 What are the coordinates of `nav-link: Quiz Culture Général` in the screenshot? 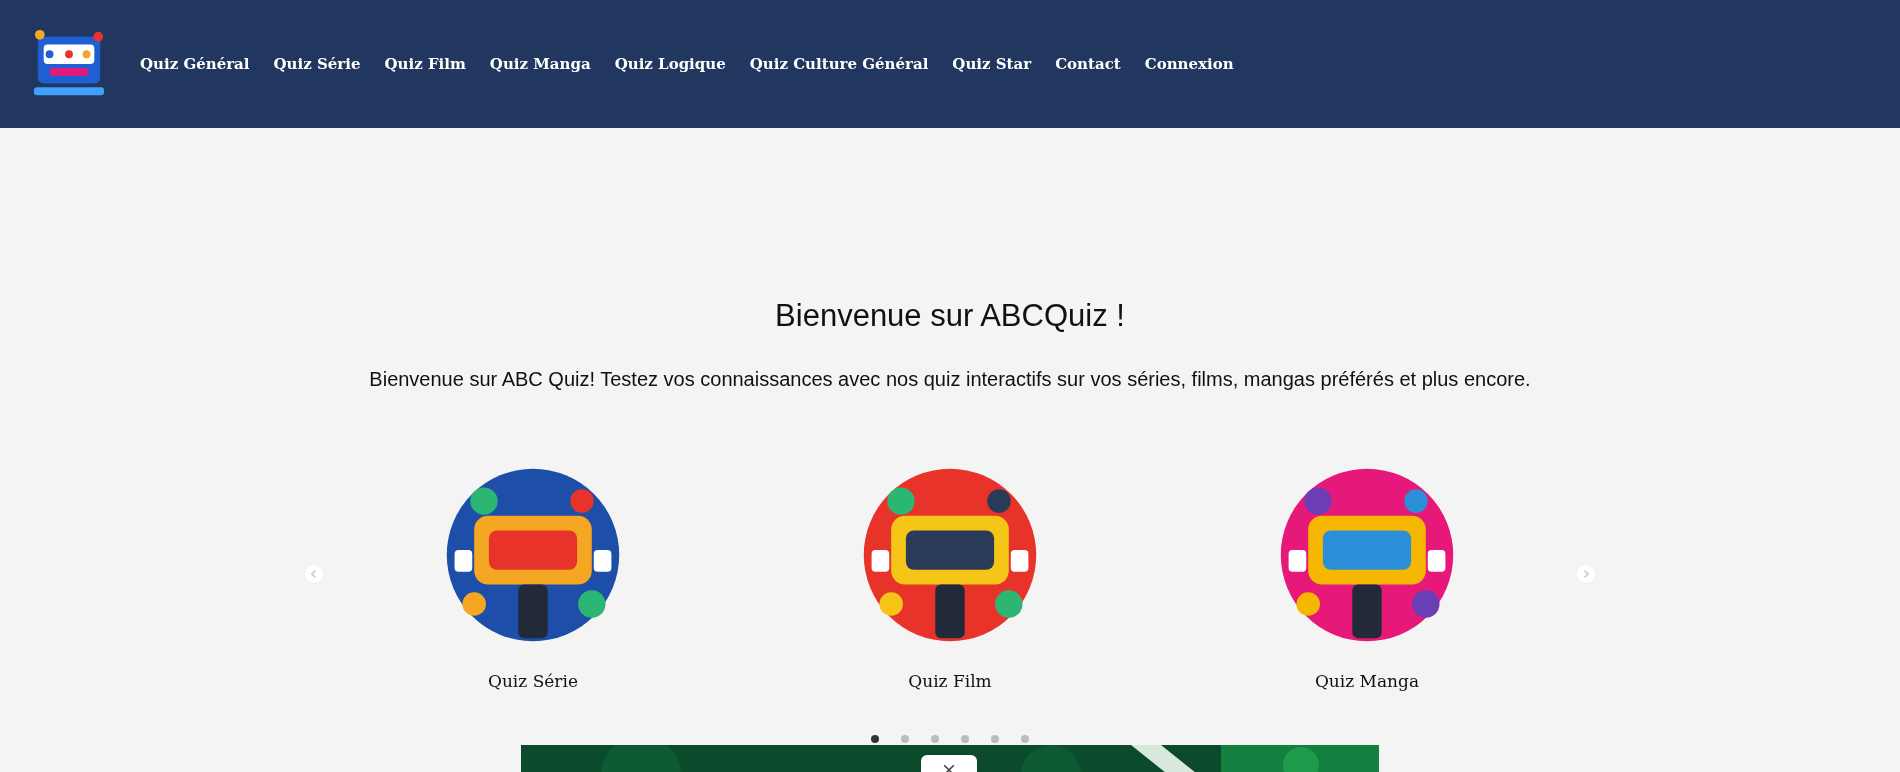 It's located at (839, 64).